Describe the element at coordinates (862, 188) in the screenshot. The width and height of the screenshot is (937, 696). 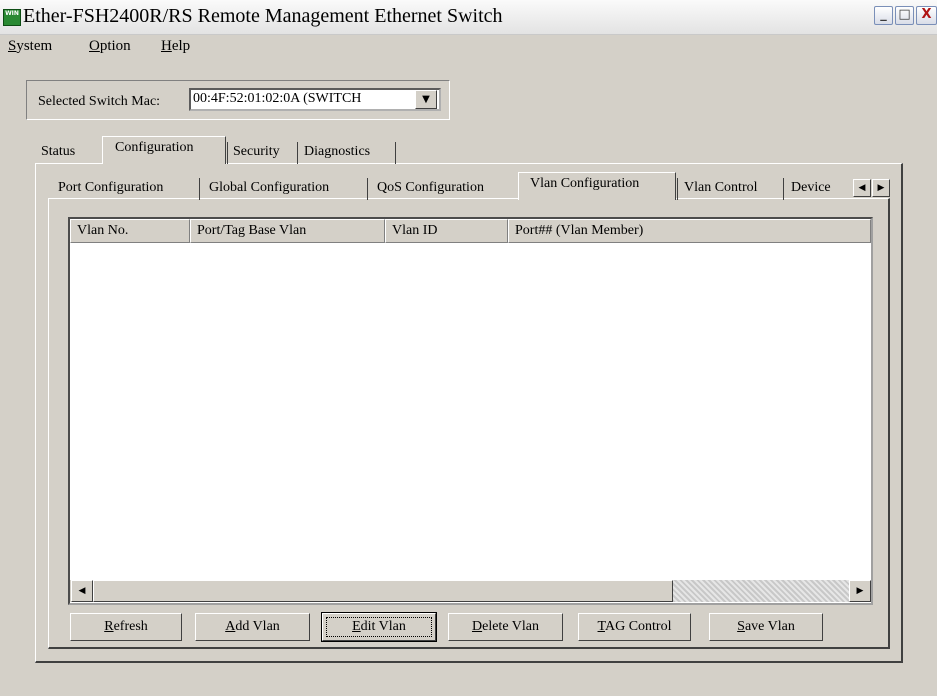
I see `tab-scroll-left-icon: ◀` at that location.